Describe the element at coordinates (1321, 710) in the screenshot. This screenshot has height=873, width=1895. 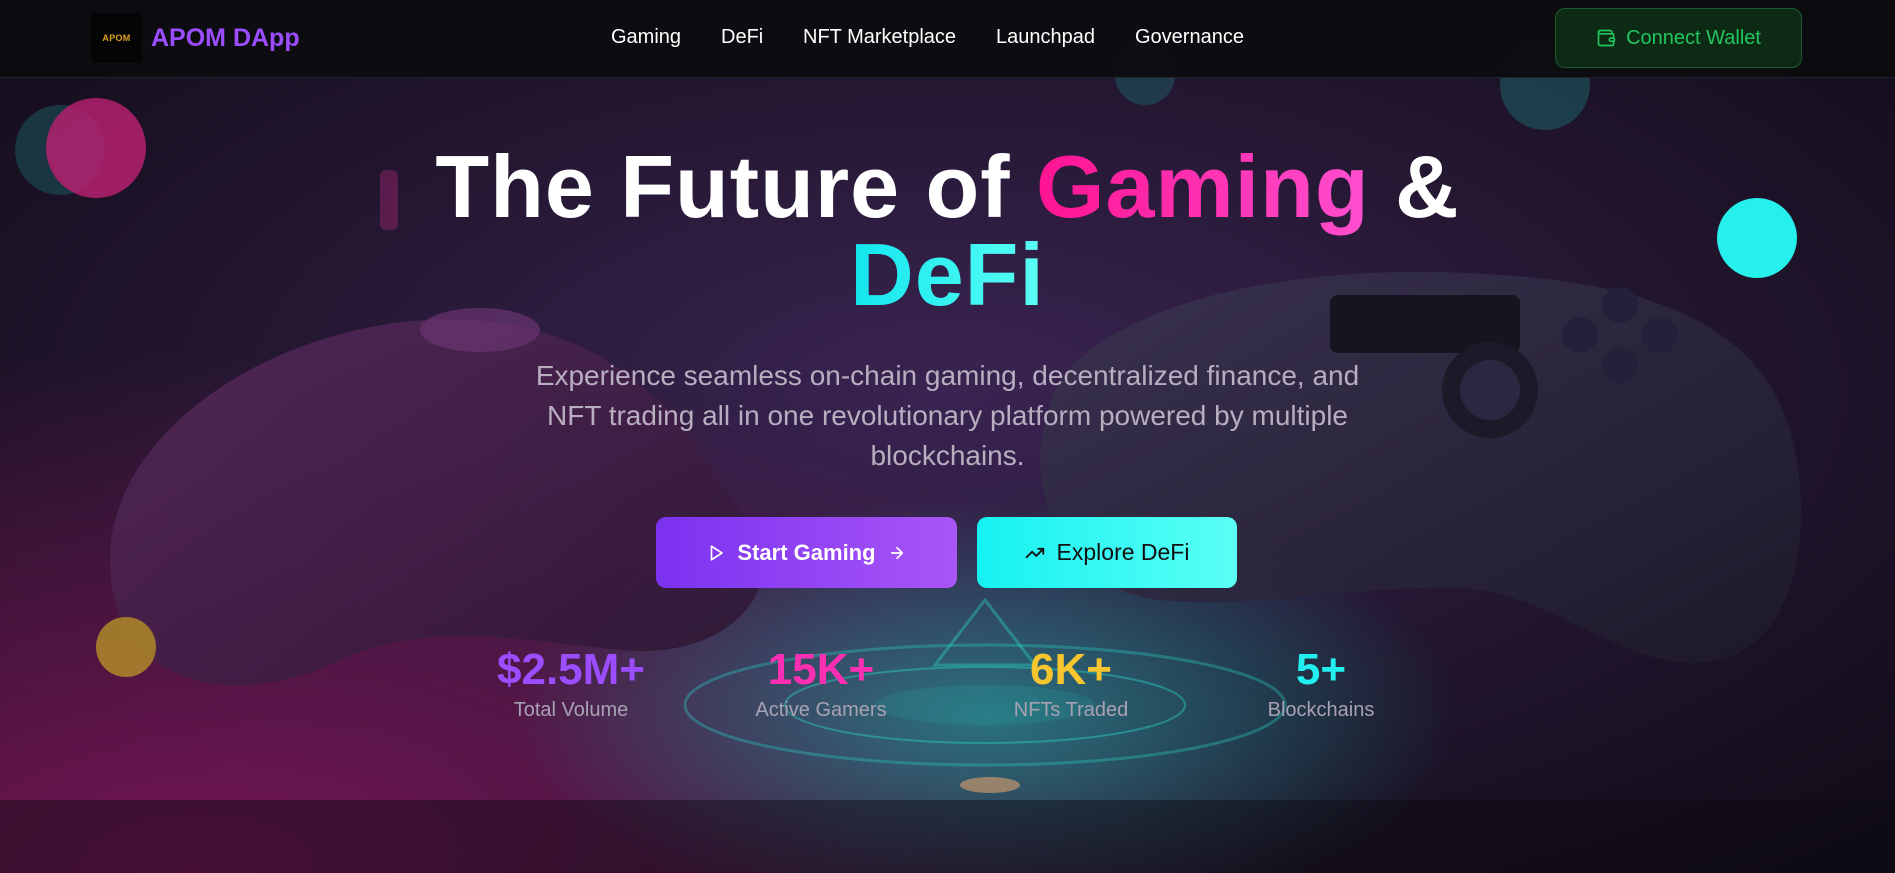
I see `stat-label: Blockchains` at that location.